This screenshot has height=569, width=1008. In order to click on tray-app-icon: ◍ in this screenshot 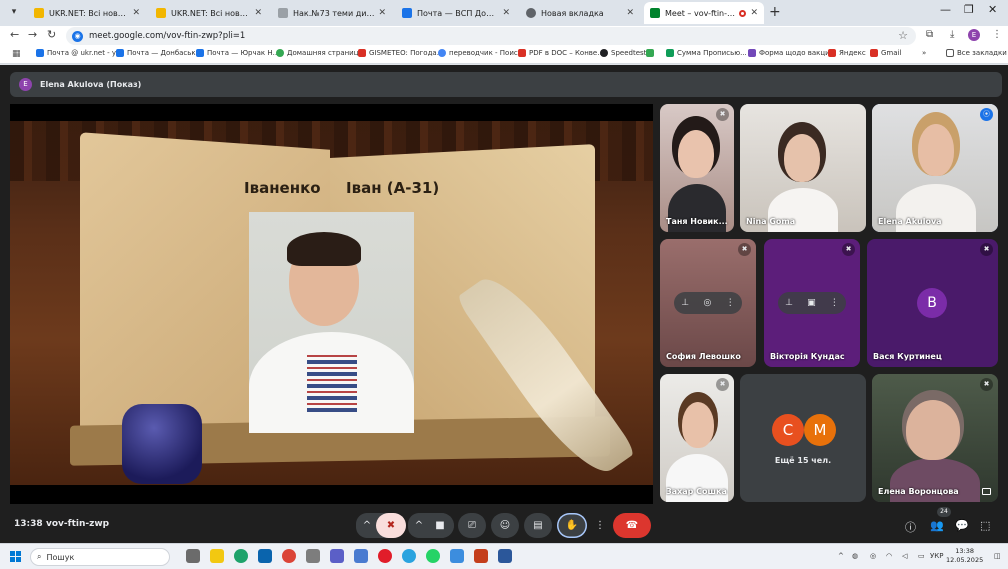, I will do `click(855, 556)`.